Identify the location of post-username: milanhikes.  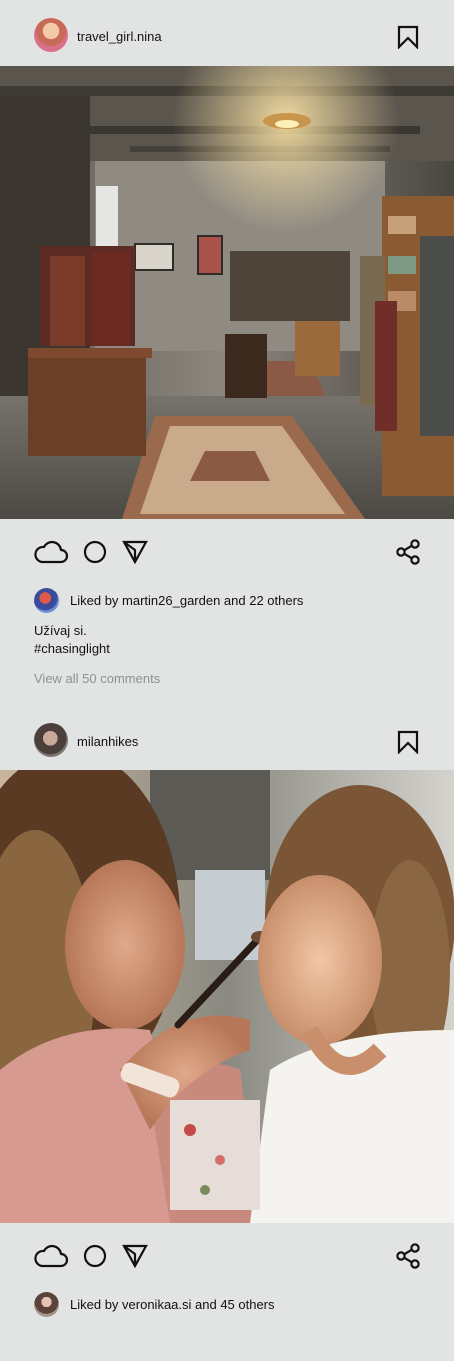
(107, 741).